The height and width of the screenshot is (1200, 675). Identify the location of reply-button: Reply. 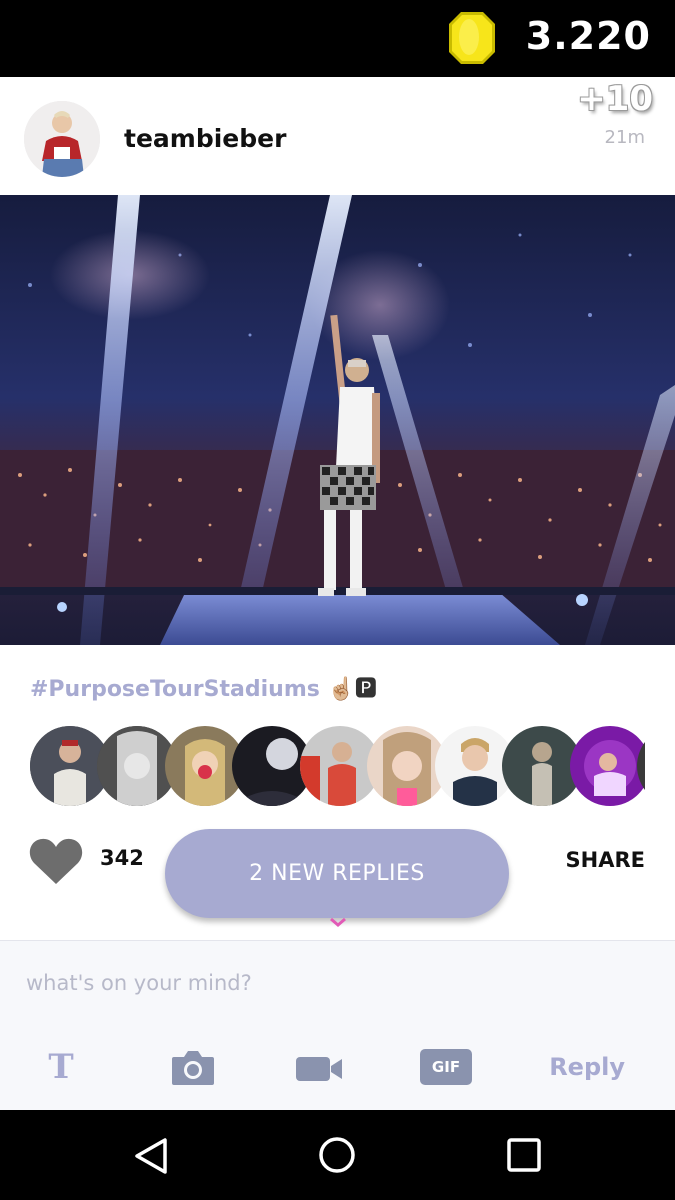
(587, 1067).